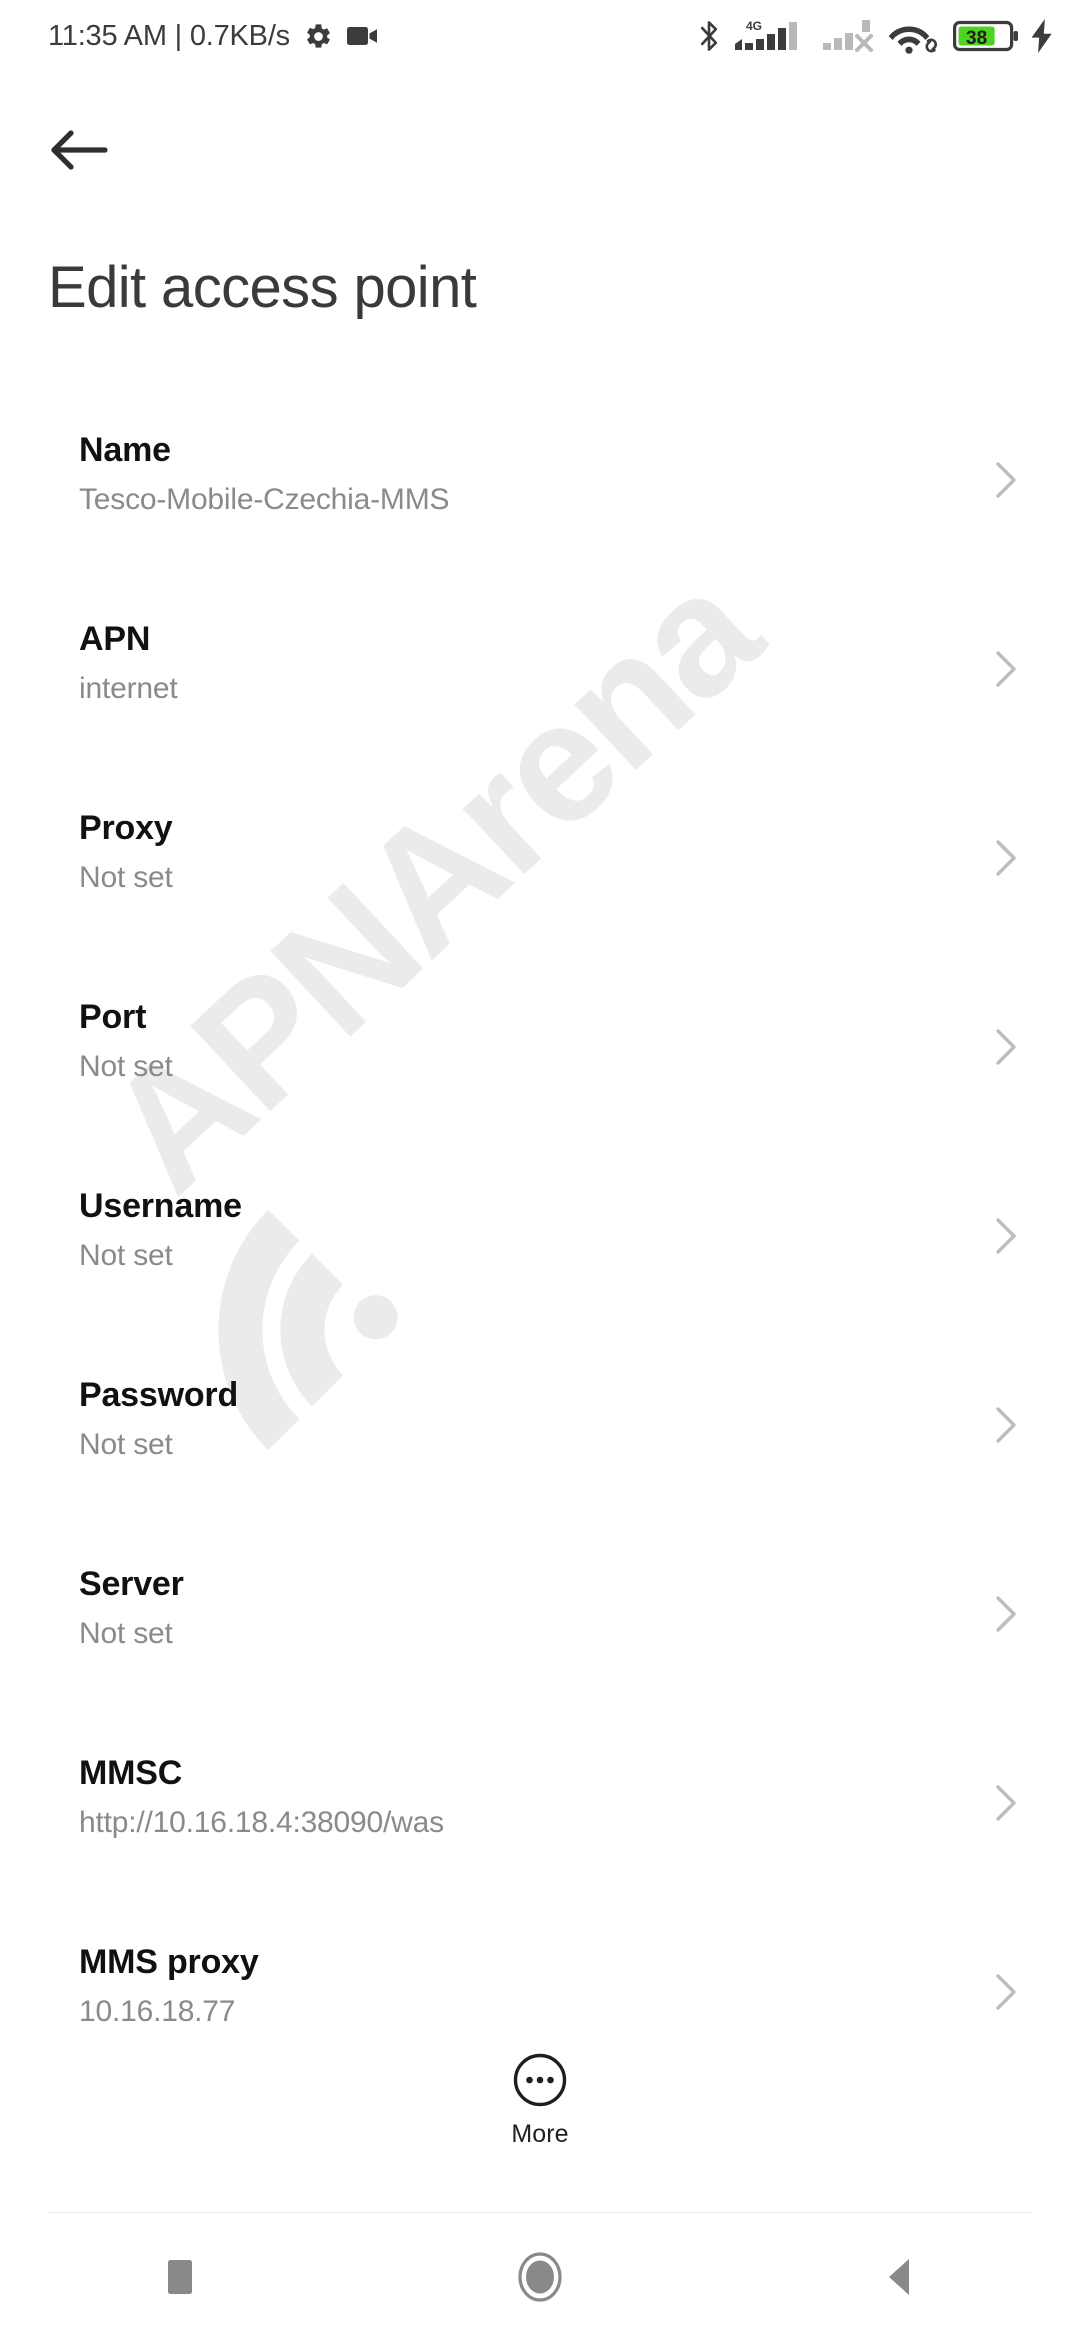 The width and height of the screenshot is (1080, 2340). I want to click on row-text: Proxy Not set, so click(126, 840).